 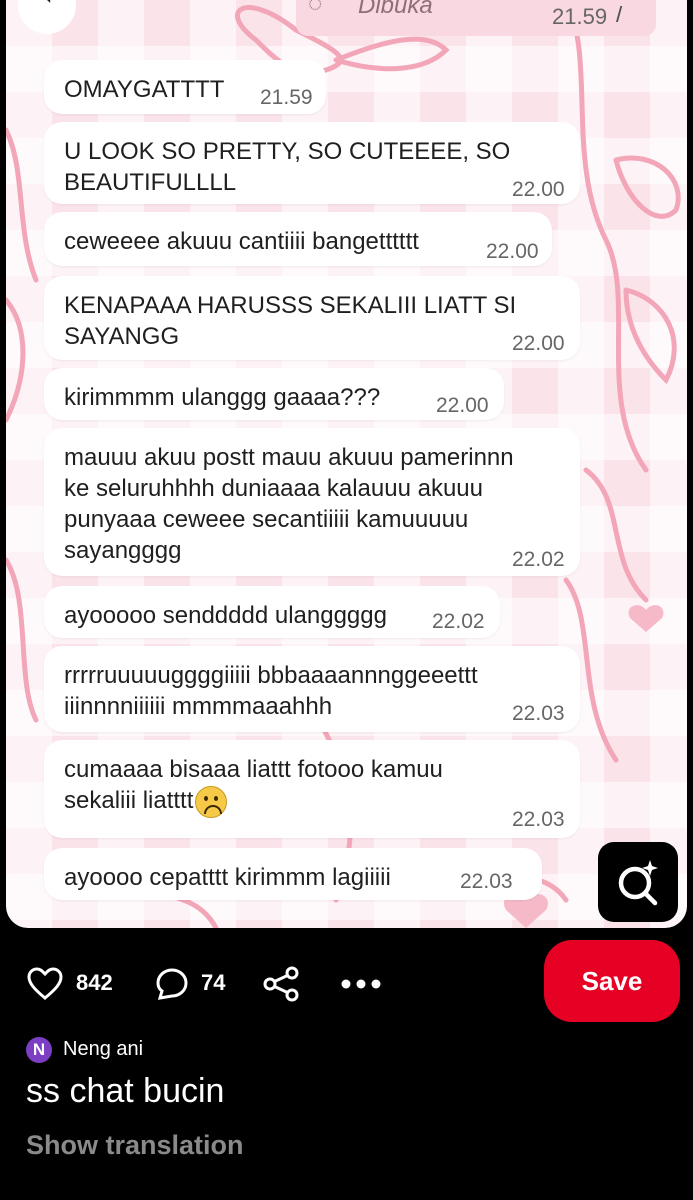 What do you see at coordinates (94, 982) in the screenshot?
I see `like-count: 842` at bounding box center [94, 982].